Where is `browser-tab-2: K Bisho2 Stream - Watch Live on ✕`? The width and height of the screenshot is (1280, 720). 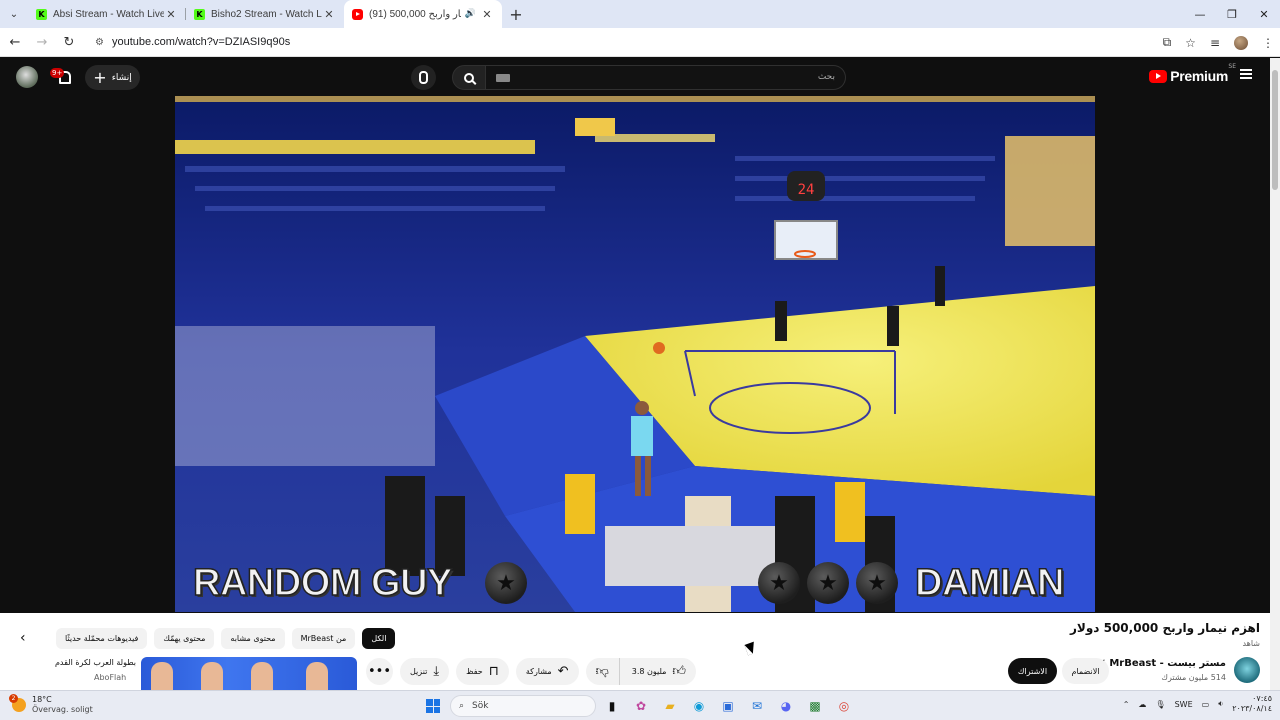
browser-tab-2: K Bisho2 Stream - Watch Live on ✕ is located at coordinates (265, 14).